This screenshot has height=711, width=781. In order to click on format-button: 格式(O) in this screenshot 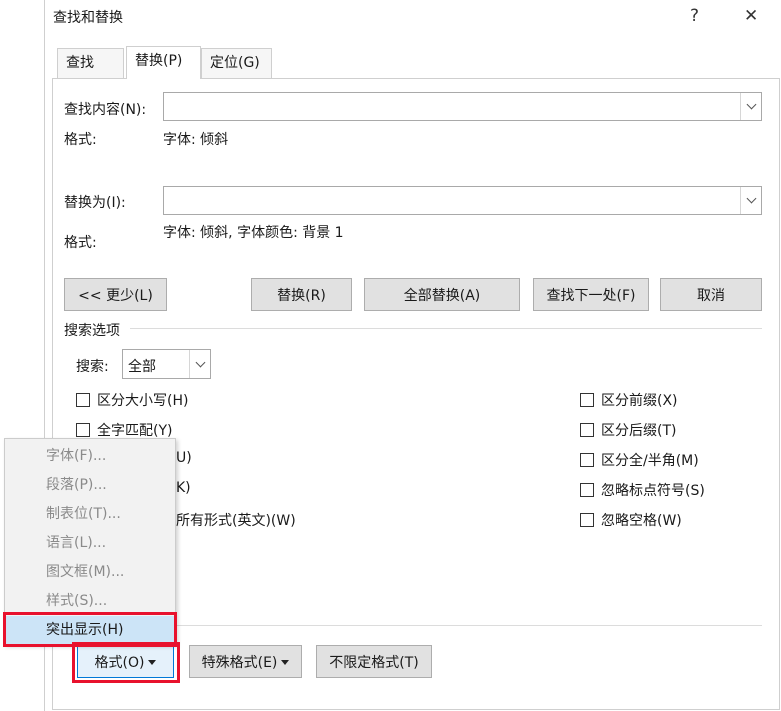, I will do `click(125, 661)`.